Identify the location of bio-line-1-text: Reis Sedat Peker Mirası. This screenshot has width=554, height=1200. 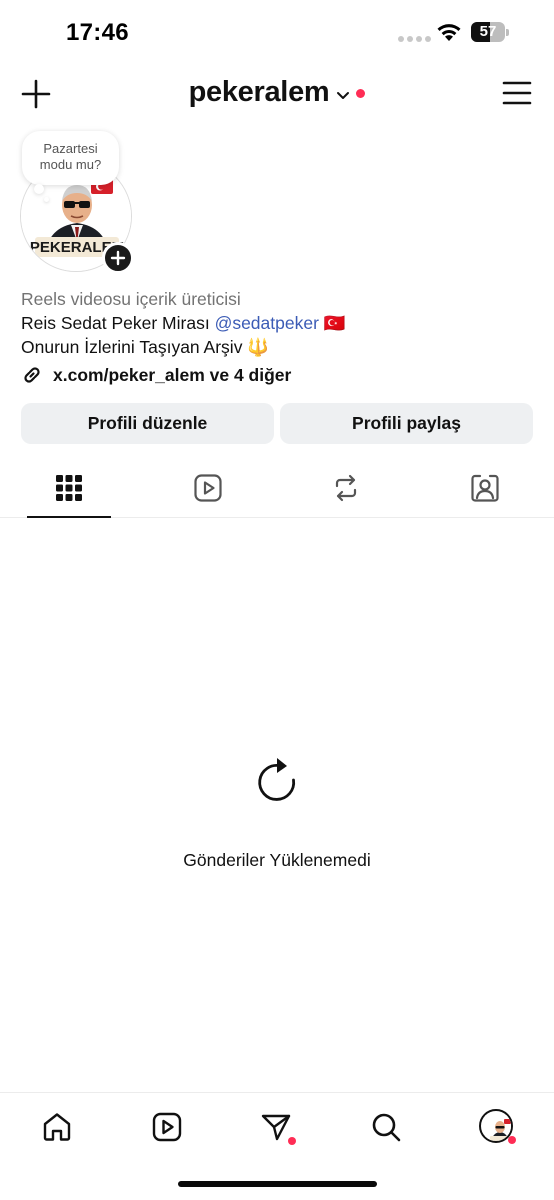
(115, 323).